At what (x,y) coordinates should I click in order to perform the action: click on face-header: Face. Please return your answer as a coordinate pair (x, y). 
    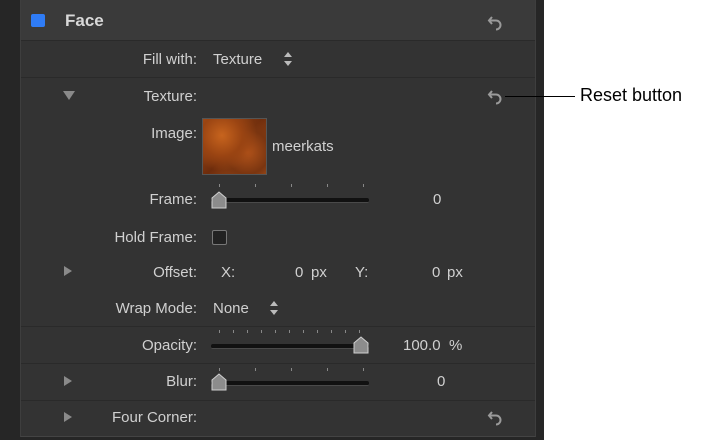
    Looking at the image, I should click on (278, 20).